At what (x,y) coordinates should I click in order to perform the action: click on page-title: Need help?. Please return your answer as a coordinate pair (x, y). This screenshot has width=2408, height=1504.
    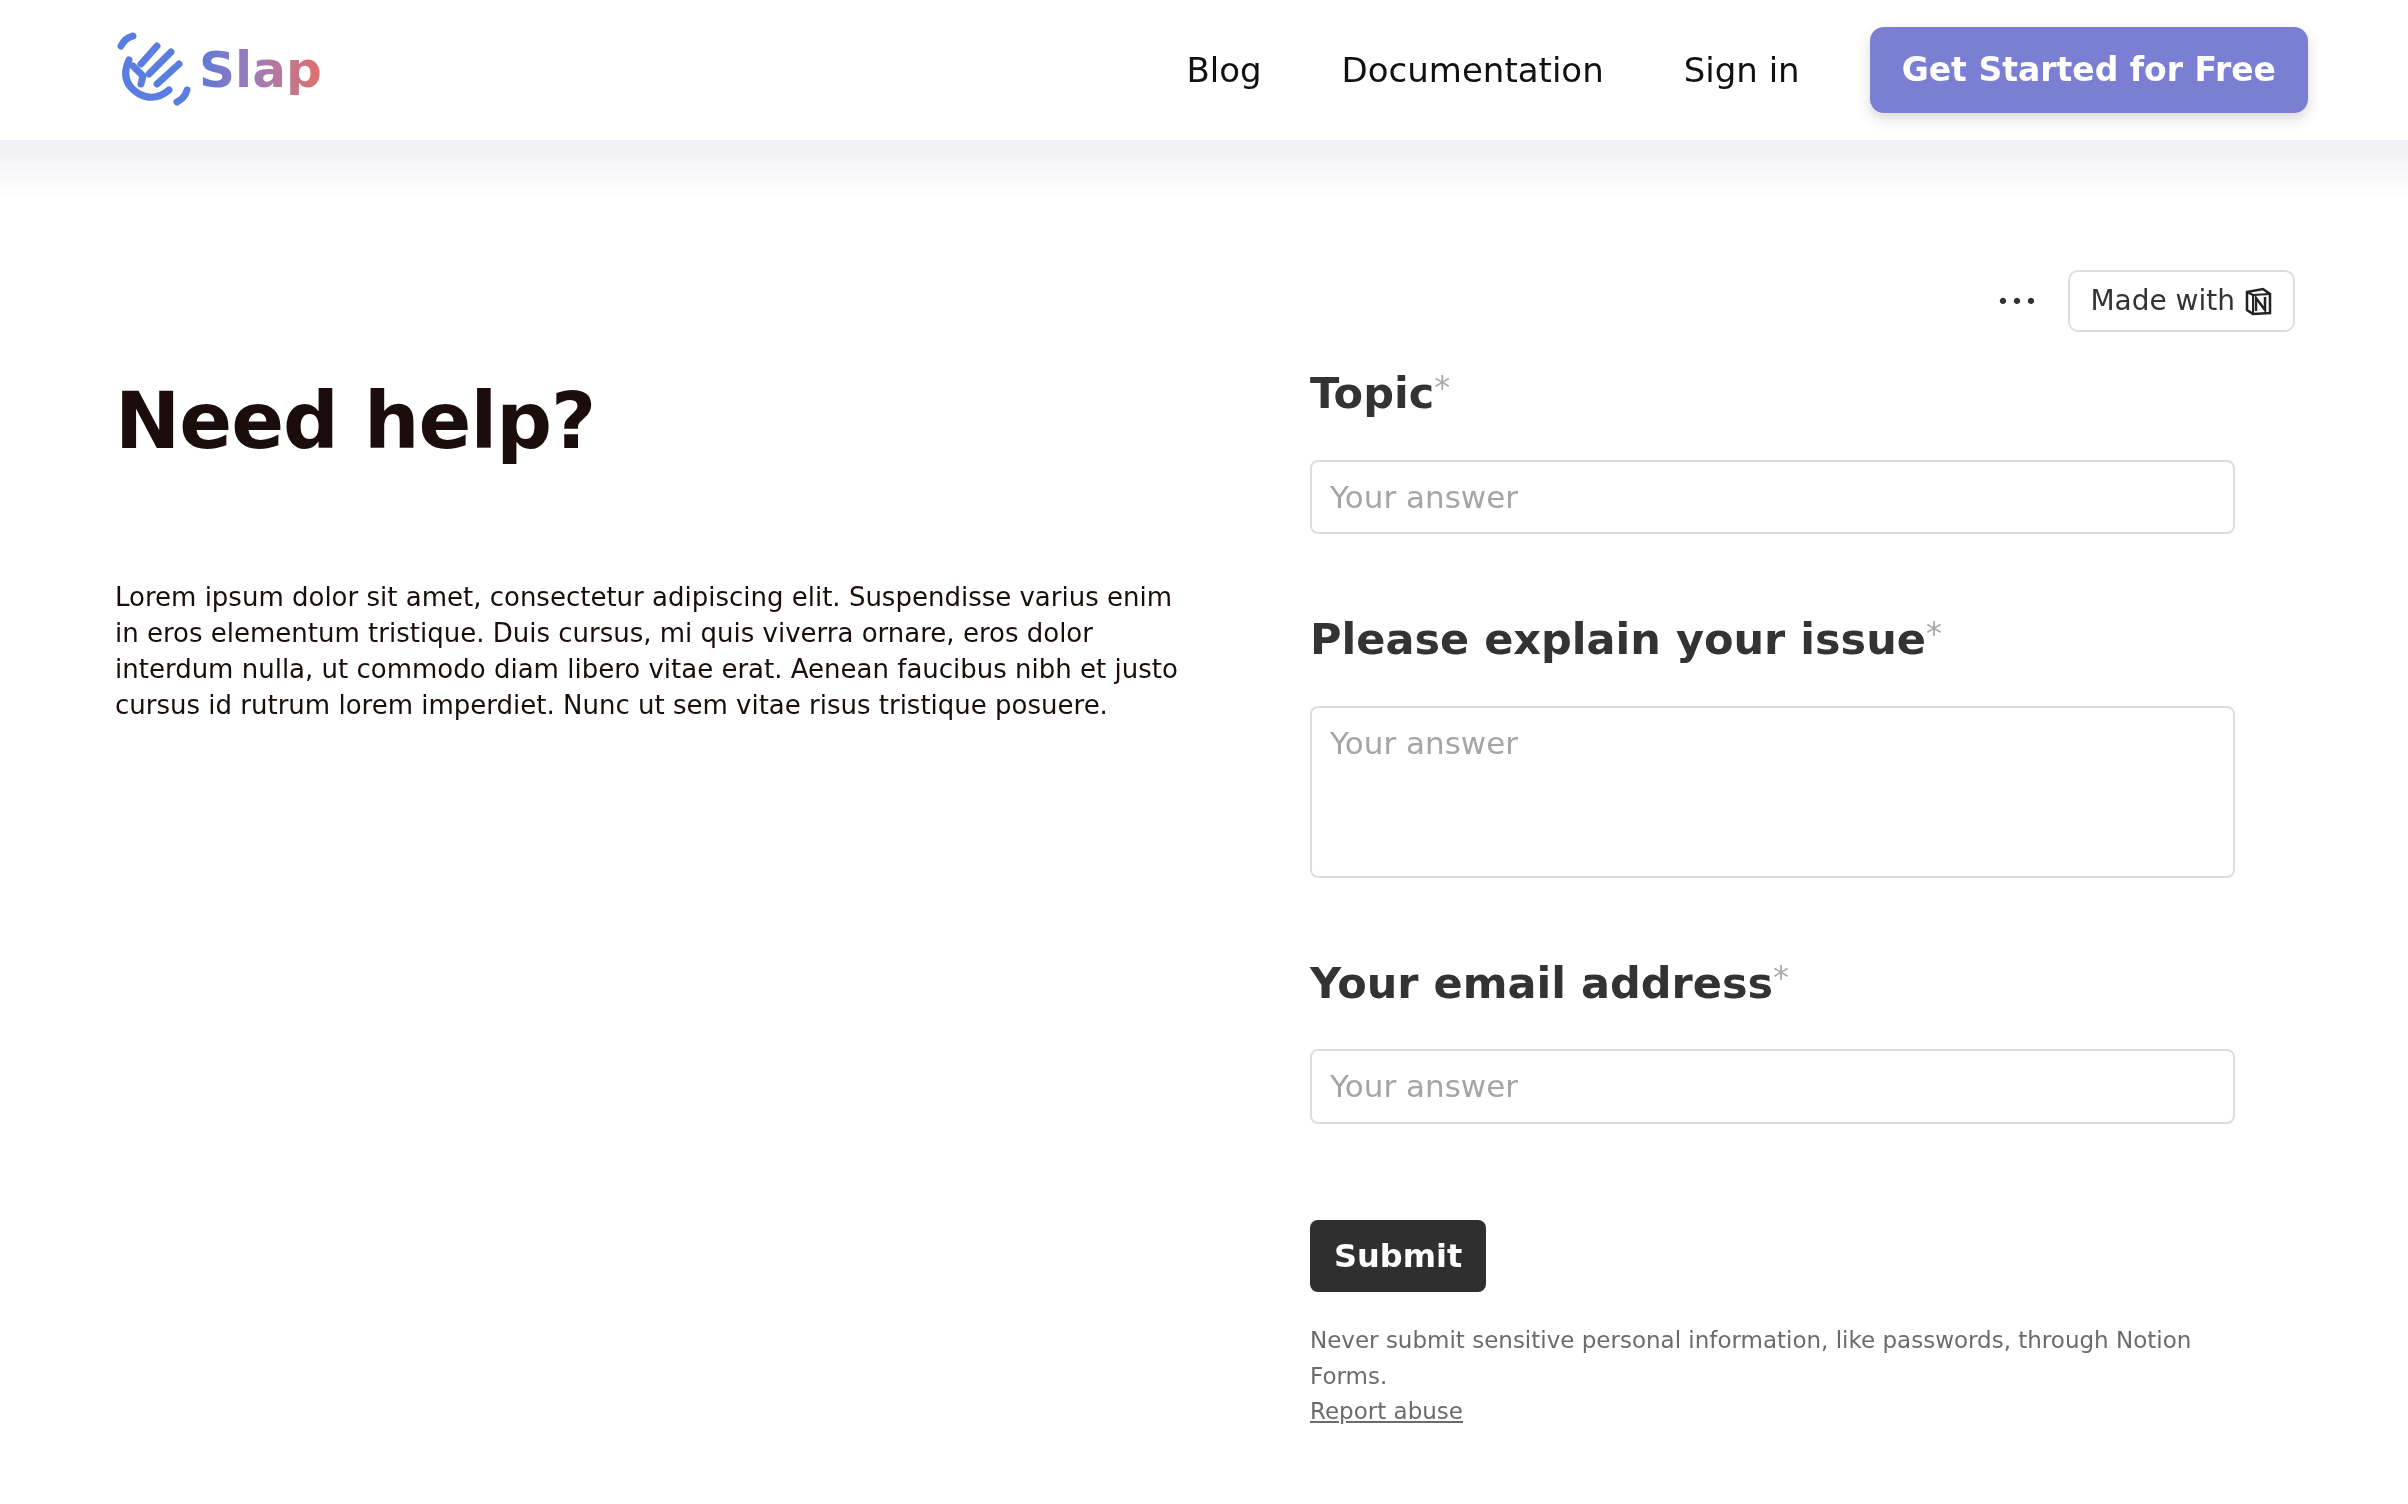
    Looking at the image, I should click on (356, 421).